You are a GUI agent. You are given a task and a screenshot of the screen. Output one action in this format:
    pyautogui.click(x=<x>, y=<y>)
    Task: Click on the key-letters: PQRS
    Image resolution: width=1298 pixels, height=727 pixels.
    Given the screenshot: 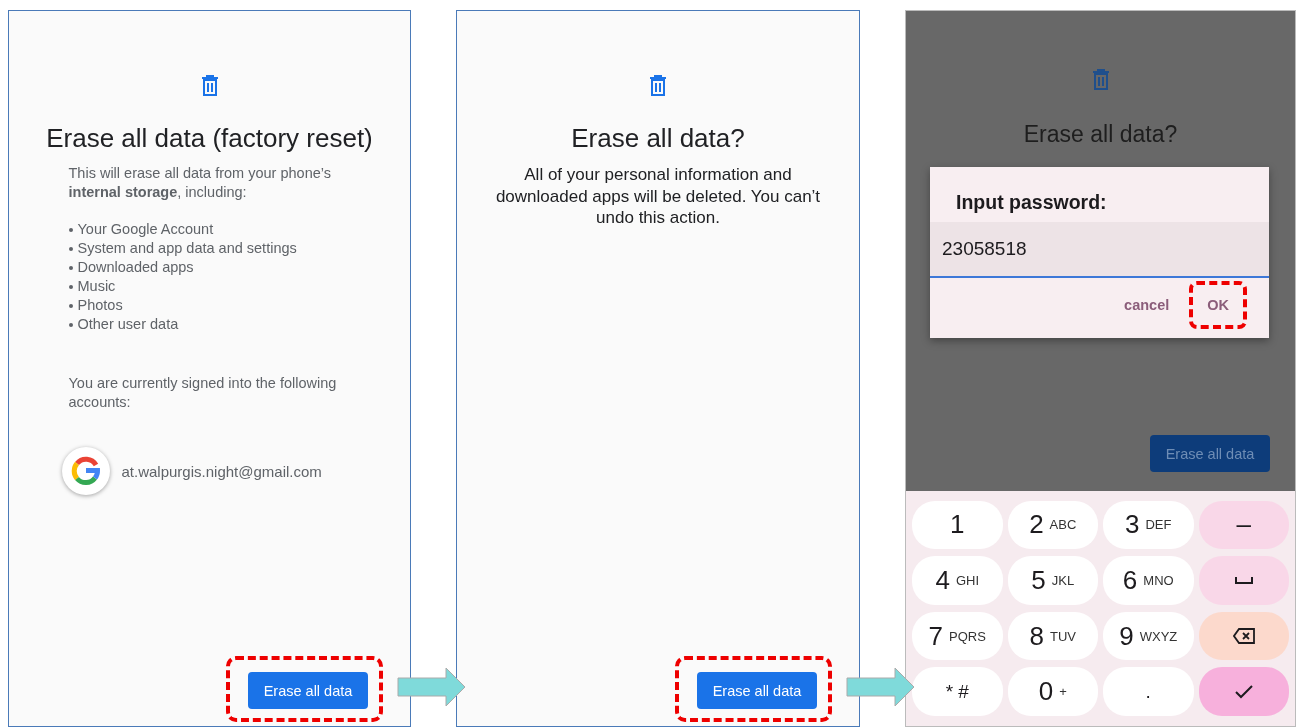 What is the action you would take?
    pyautogui.click(x=967, y=636)
    